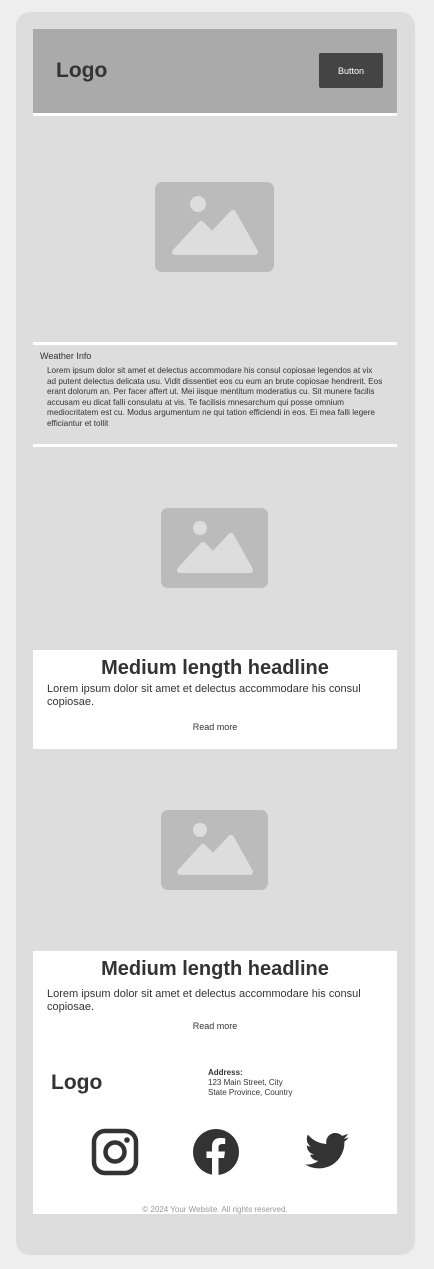 The height and width of the screenshot is (1269, 434). Describe the element at coordinates (215, 71) in the screenshot. I see `header: Logo Button` at that location.